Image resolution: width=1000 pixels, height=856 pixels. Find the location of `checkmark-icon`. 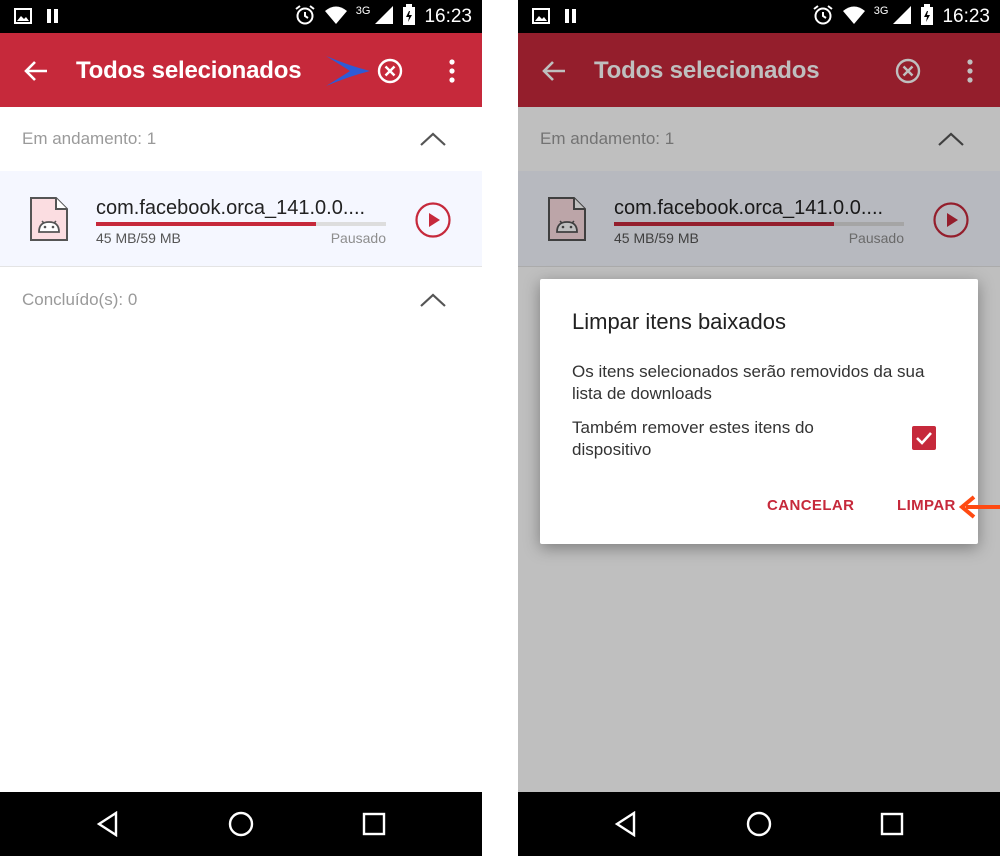

checkmark-icon is located at coordinates (924, 438).